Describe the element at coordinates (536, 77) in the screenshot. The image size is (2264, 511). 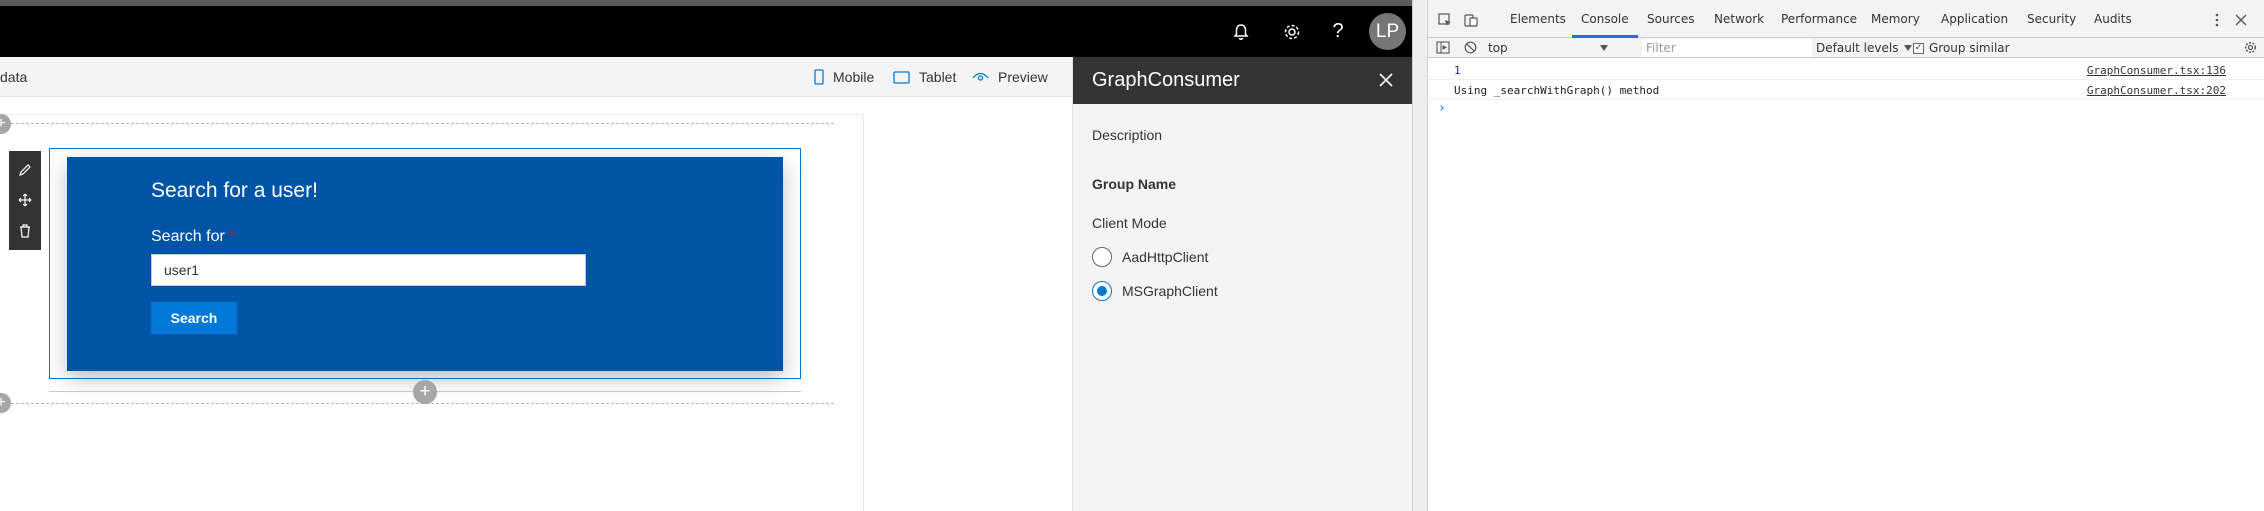
I see `command-bar: data Mobile Tablet Preview` at that location.